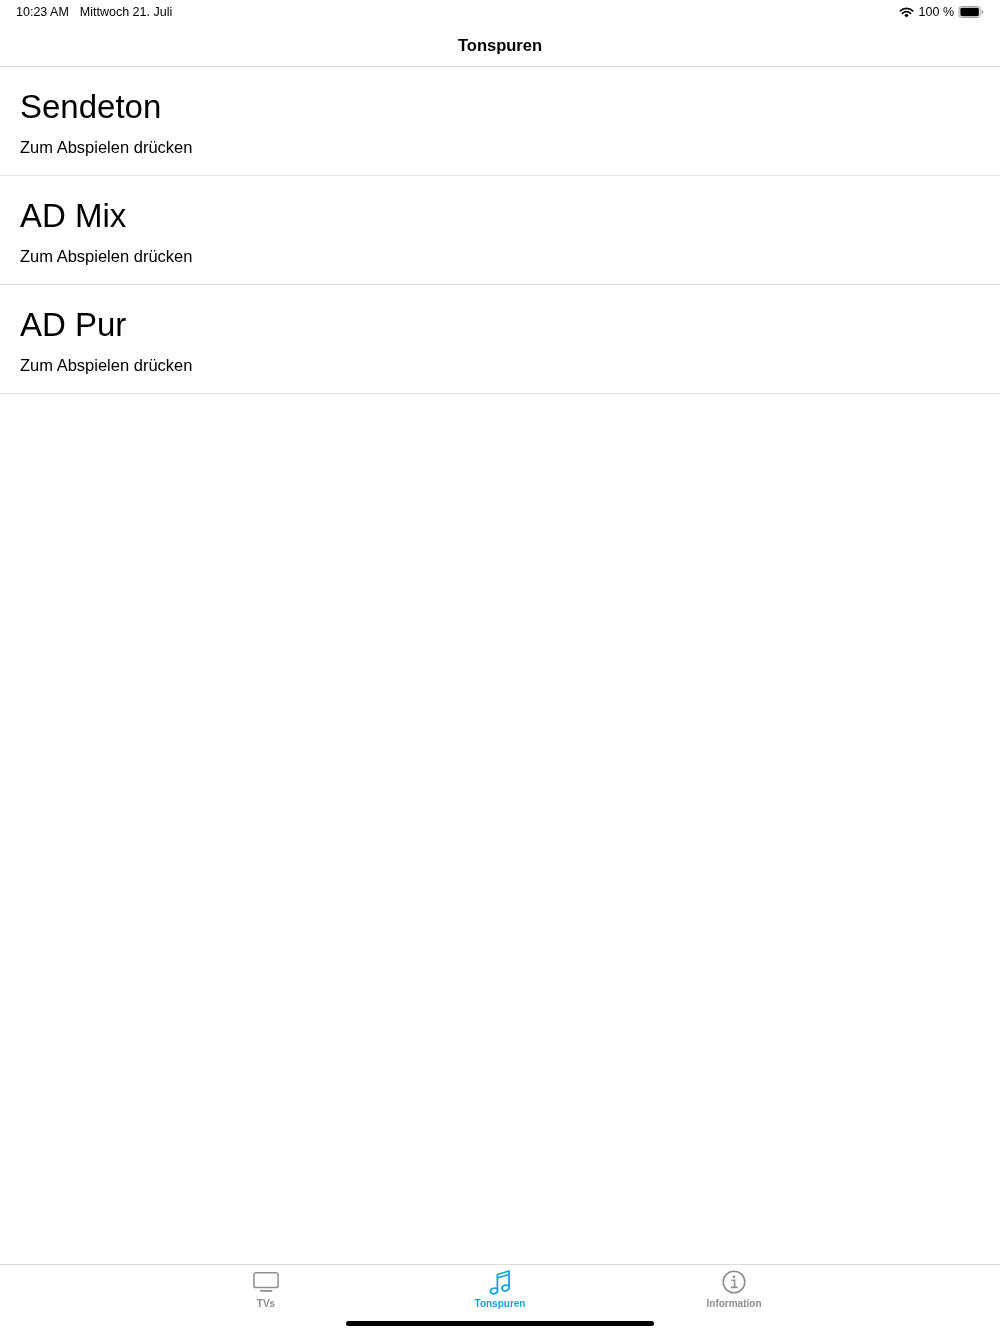 The height and width of the screenshot is (1334, 1000). I want to click on track-row: AD Pur Zum Abspielen drücken, so click(500, 339).